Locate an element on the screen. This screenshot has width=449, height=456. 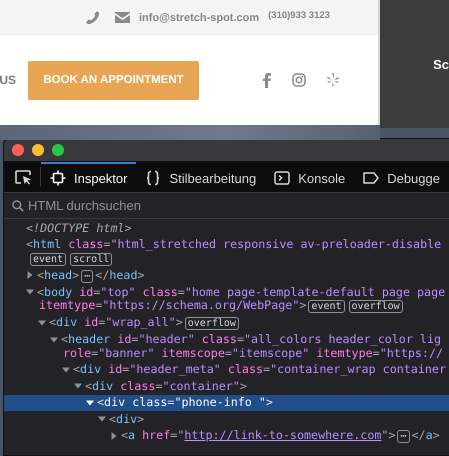
node-row: <div id="wrap_all"> overflow is located at coordinates (226, 323).